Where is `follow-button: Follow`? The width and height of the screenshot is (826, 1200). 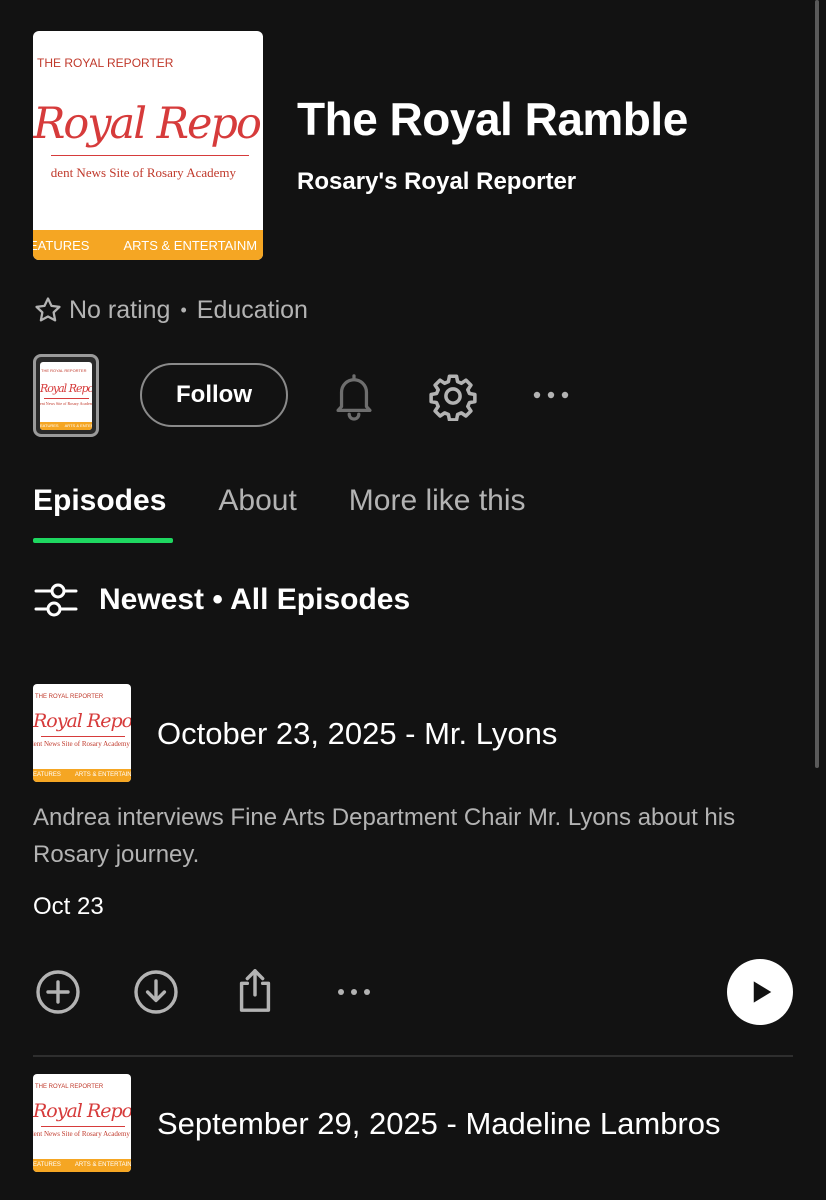
follow-button: Follow is located at coordinates (214, 395).